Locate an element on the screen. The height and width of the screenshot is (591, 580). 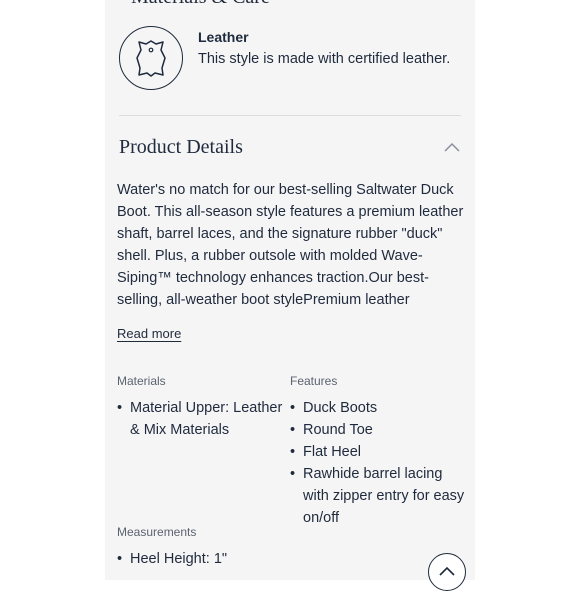
scroll-to-top-button is located at coordinates (447, 572).